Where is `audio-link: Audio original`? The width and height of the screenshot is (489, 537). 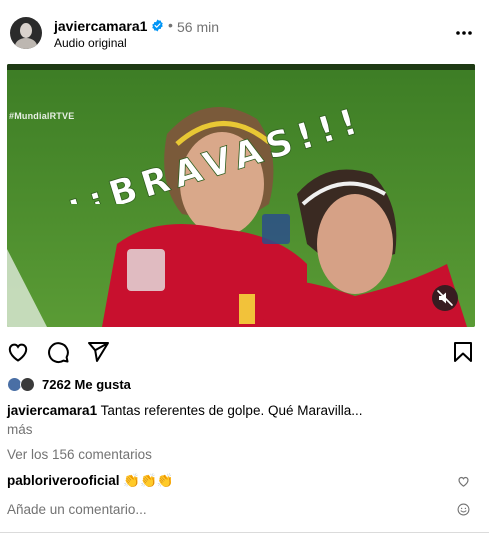 audio-link: Audio original is located at coordinates (90, 43).